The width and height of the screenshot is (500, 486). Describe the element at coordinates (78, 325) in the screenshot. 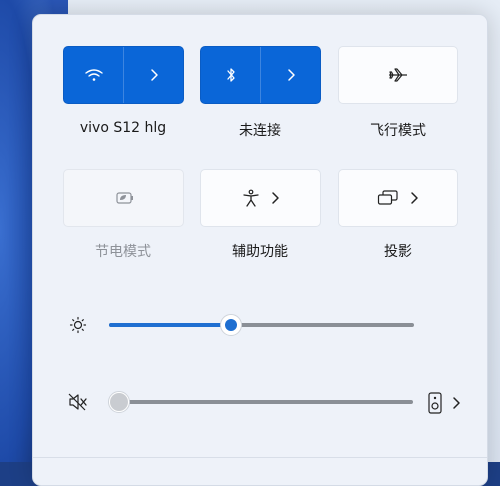

I see `brightness-icon` at that location.